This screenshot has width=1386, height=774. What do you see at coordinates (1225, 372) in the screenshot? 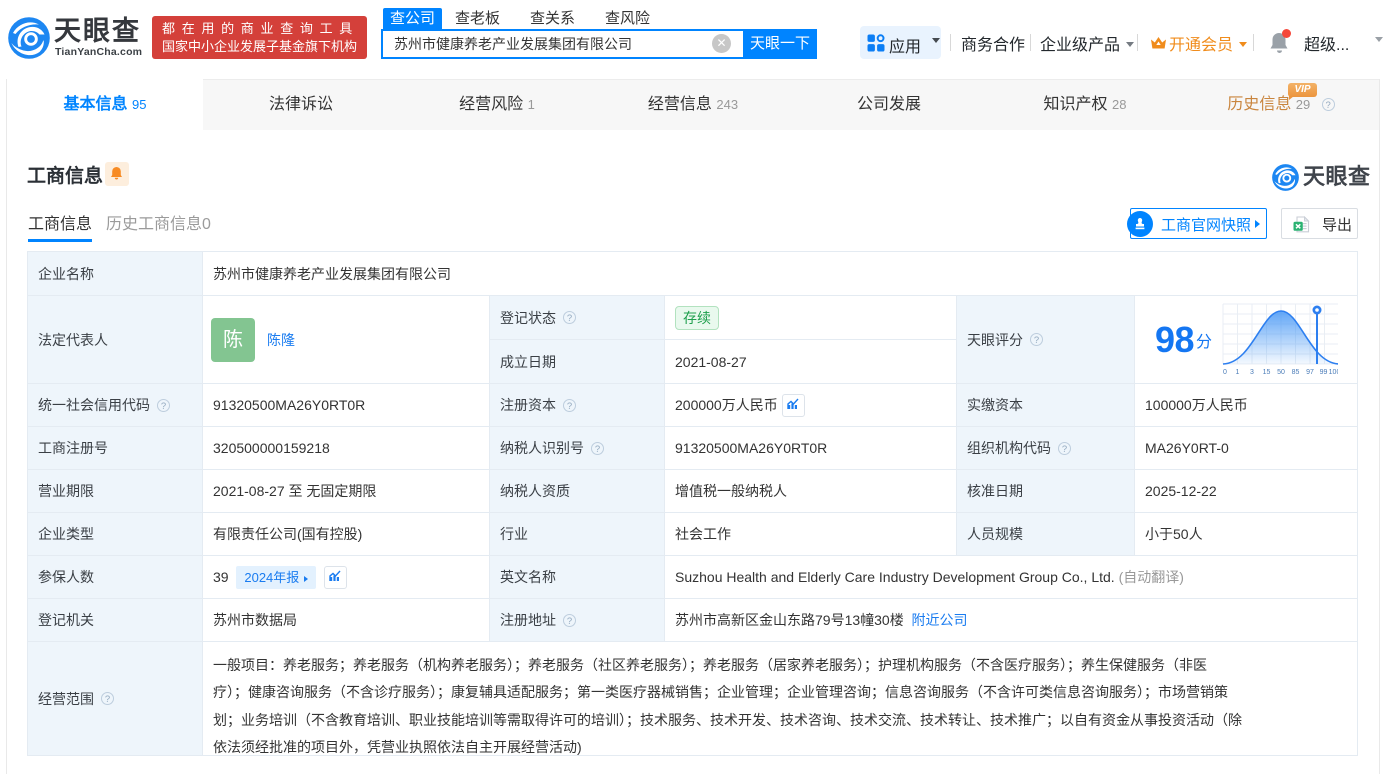
I see `svg-text: 0` at bounding box center [1225, 372].